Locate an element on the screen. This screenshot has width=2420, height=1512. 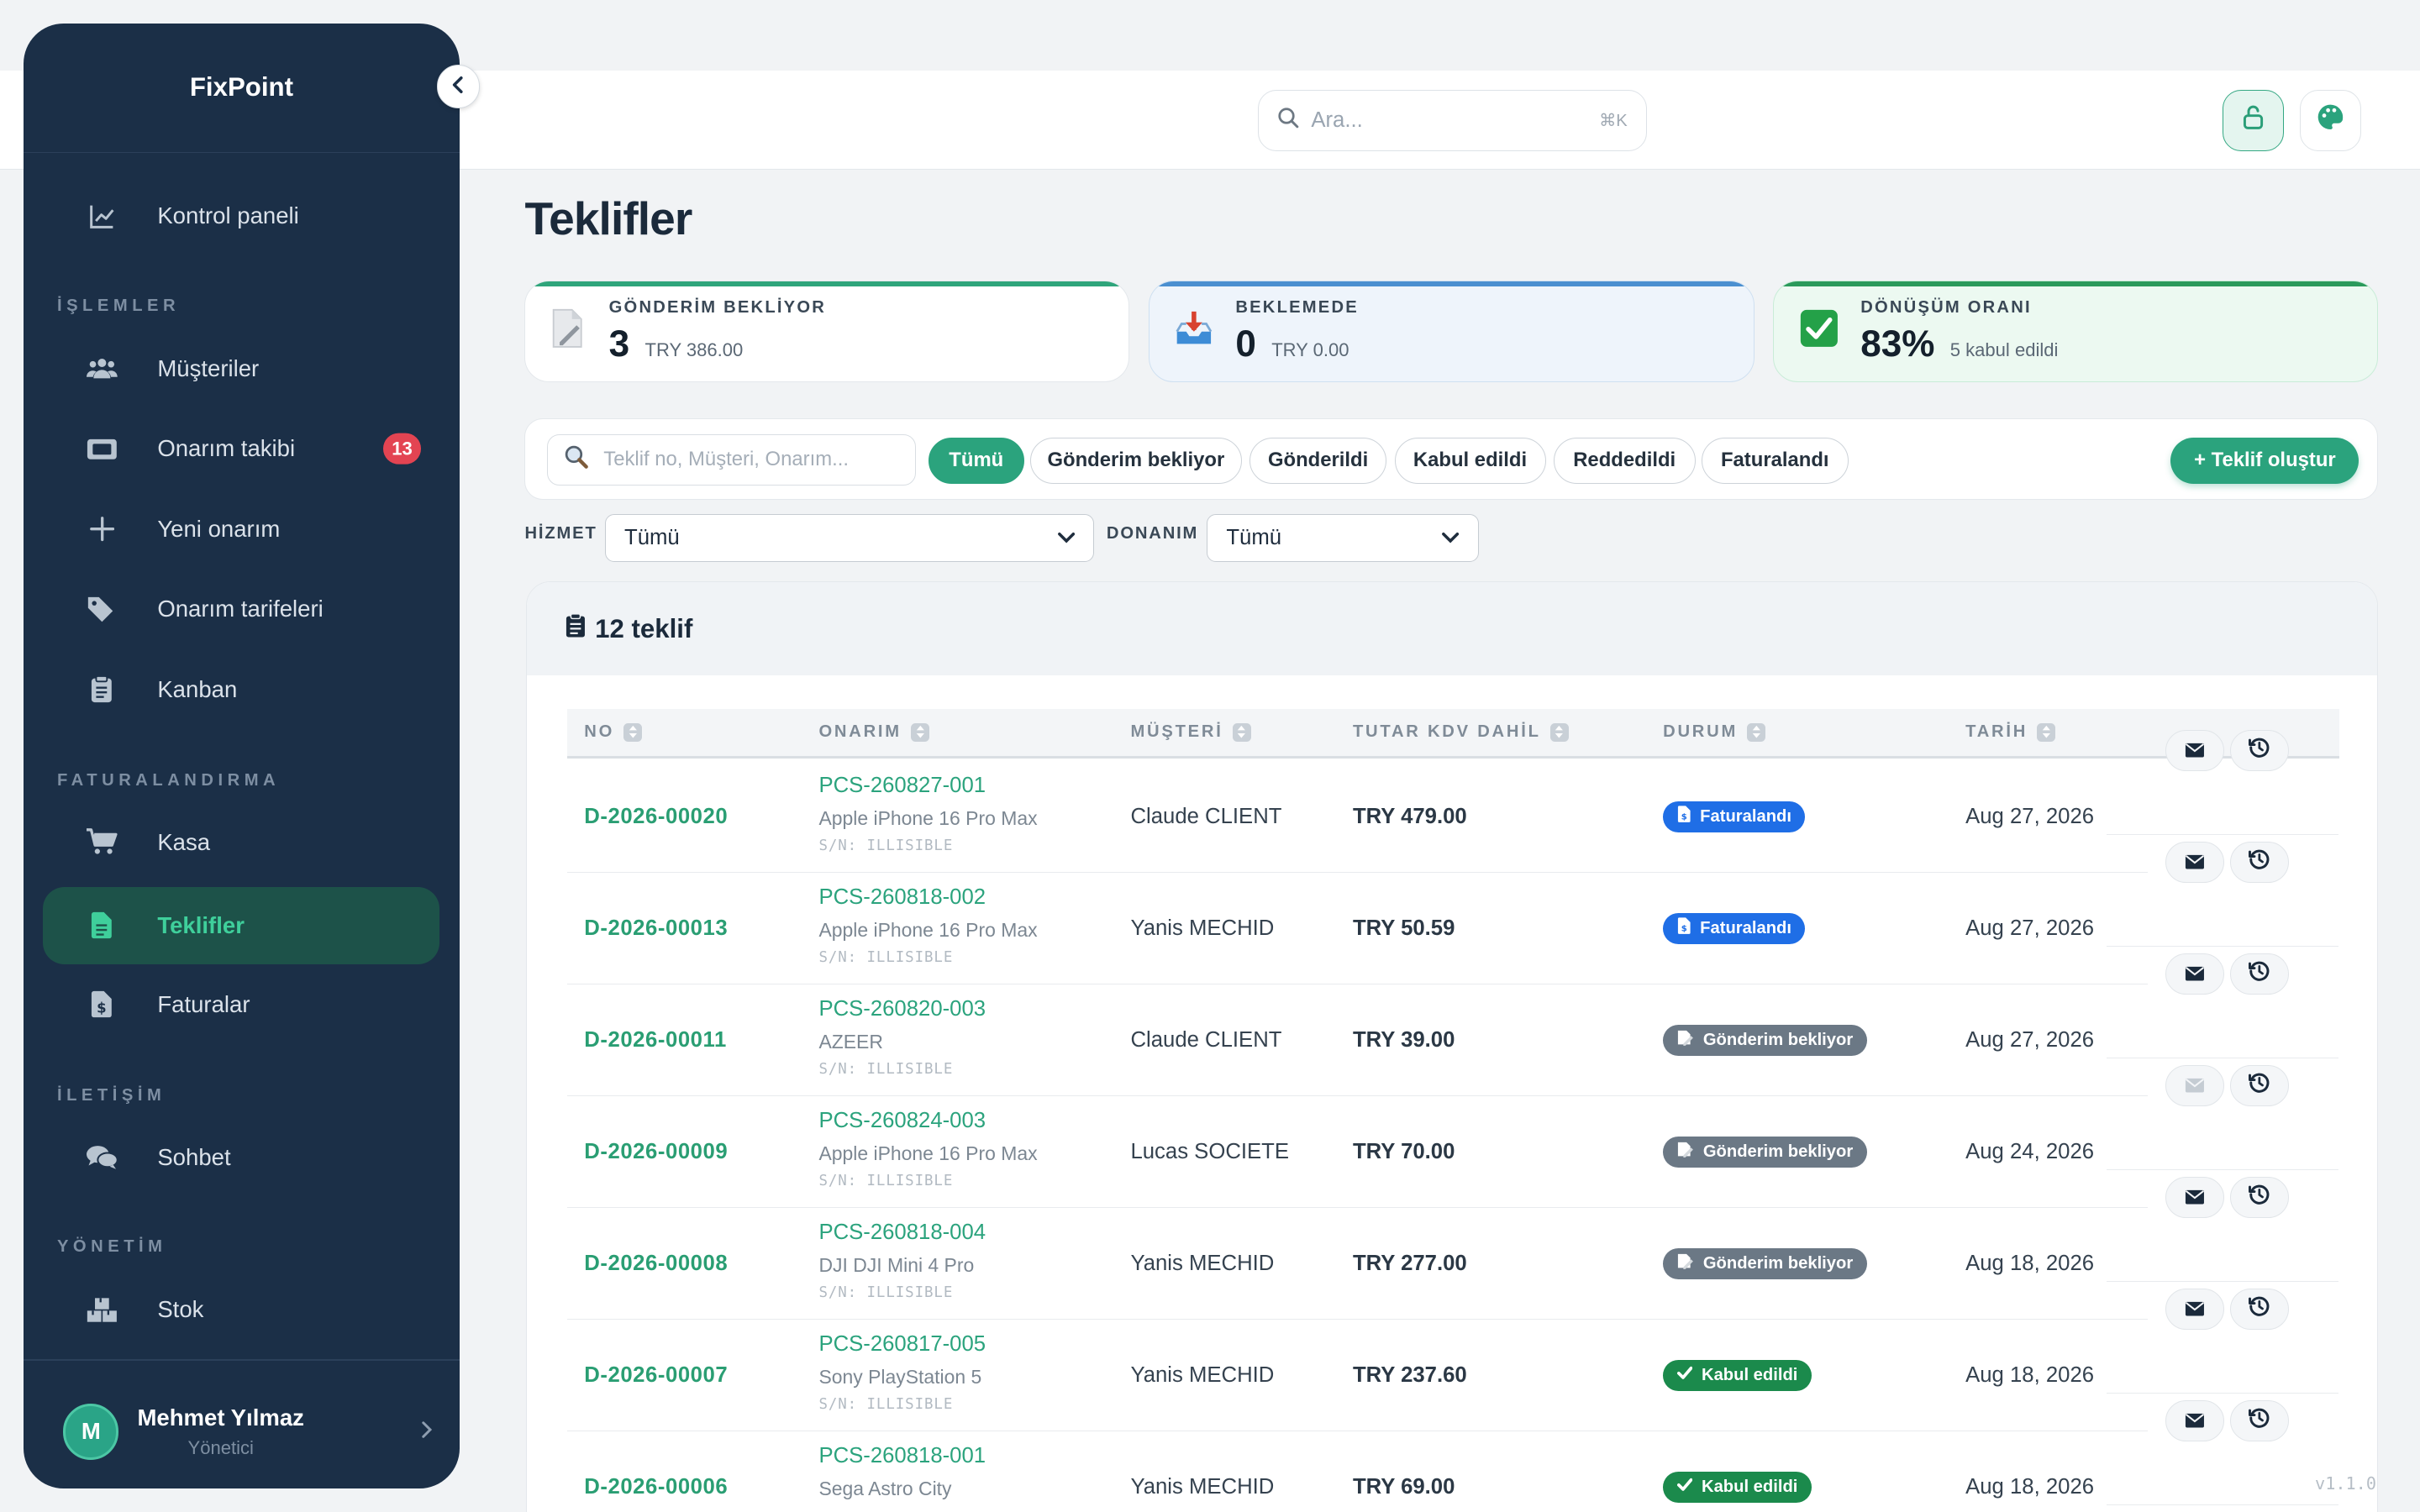
device-name: Sony PlayStation 5 is located at coordinates (900, 1377).